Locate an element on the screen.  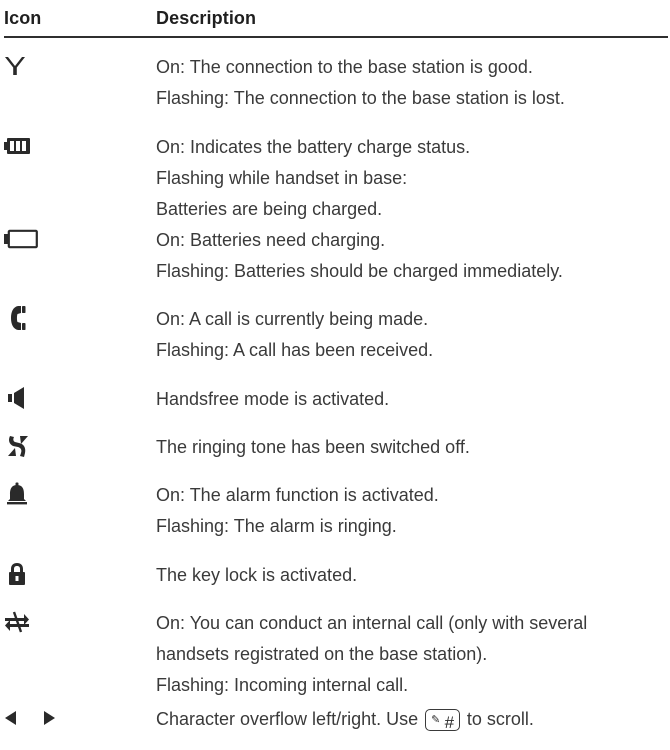
pen-icon: ✎ is located at coordinates (436, 720).